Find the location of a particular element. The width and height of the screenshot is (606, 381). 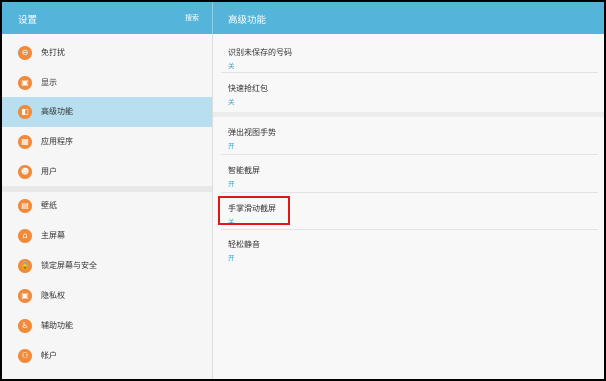

accessibility-icon: ♿ is located at coordinates (25, 326).